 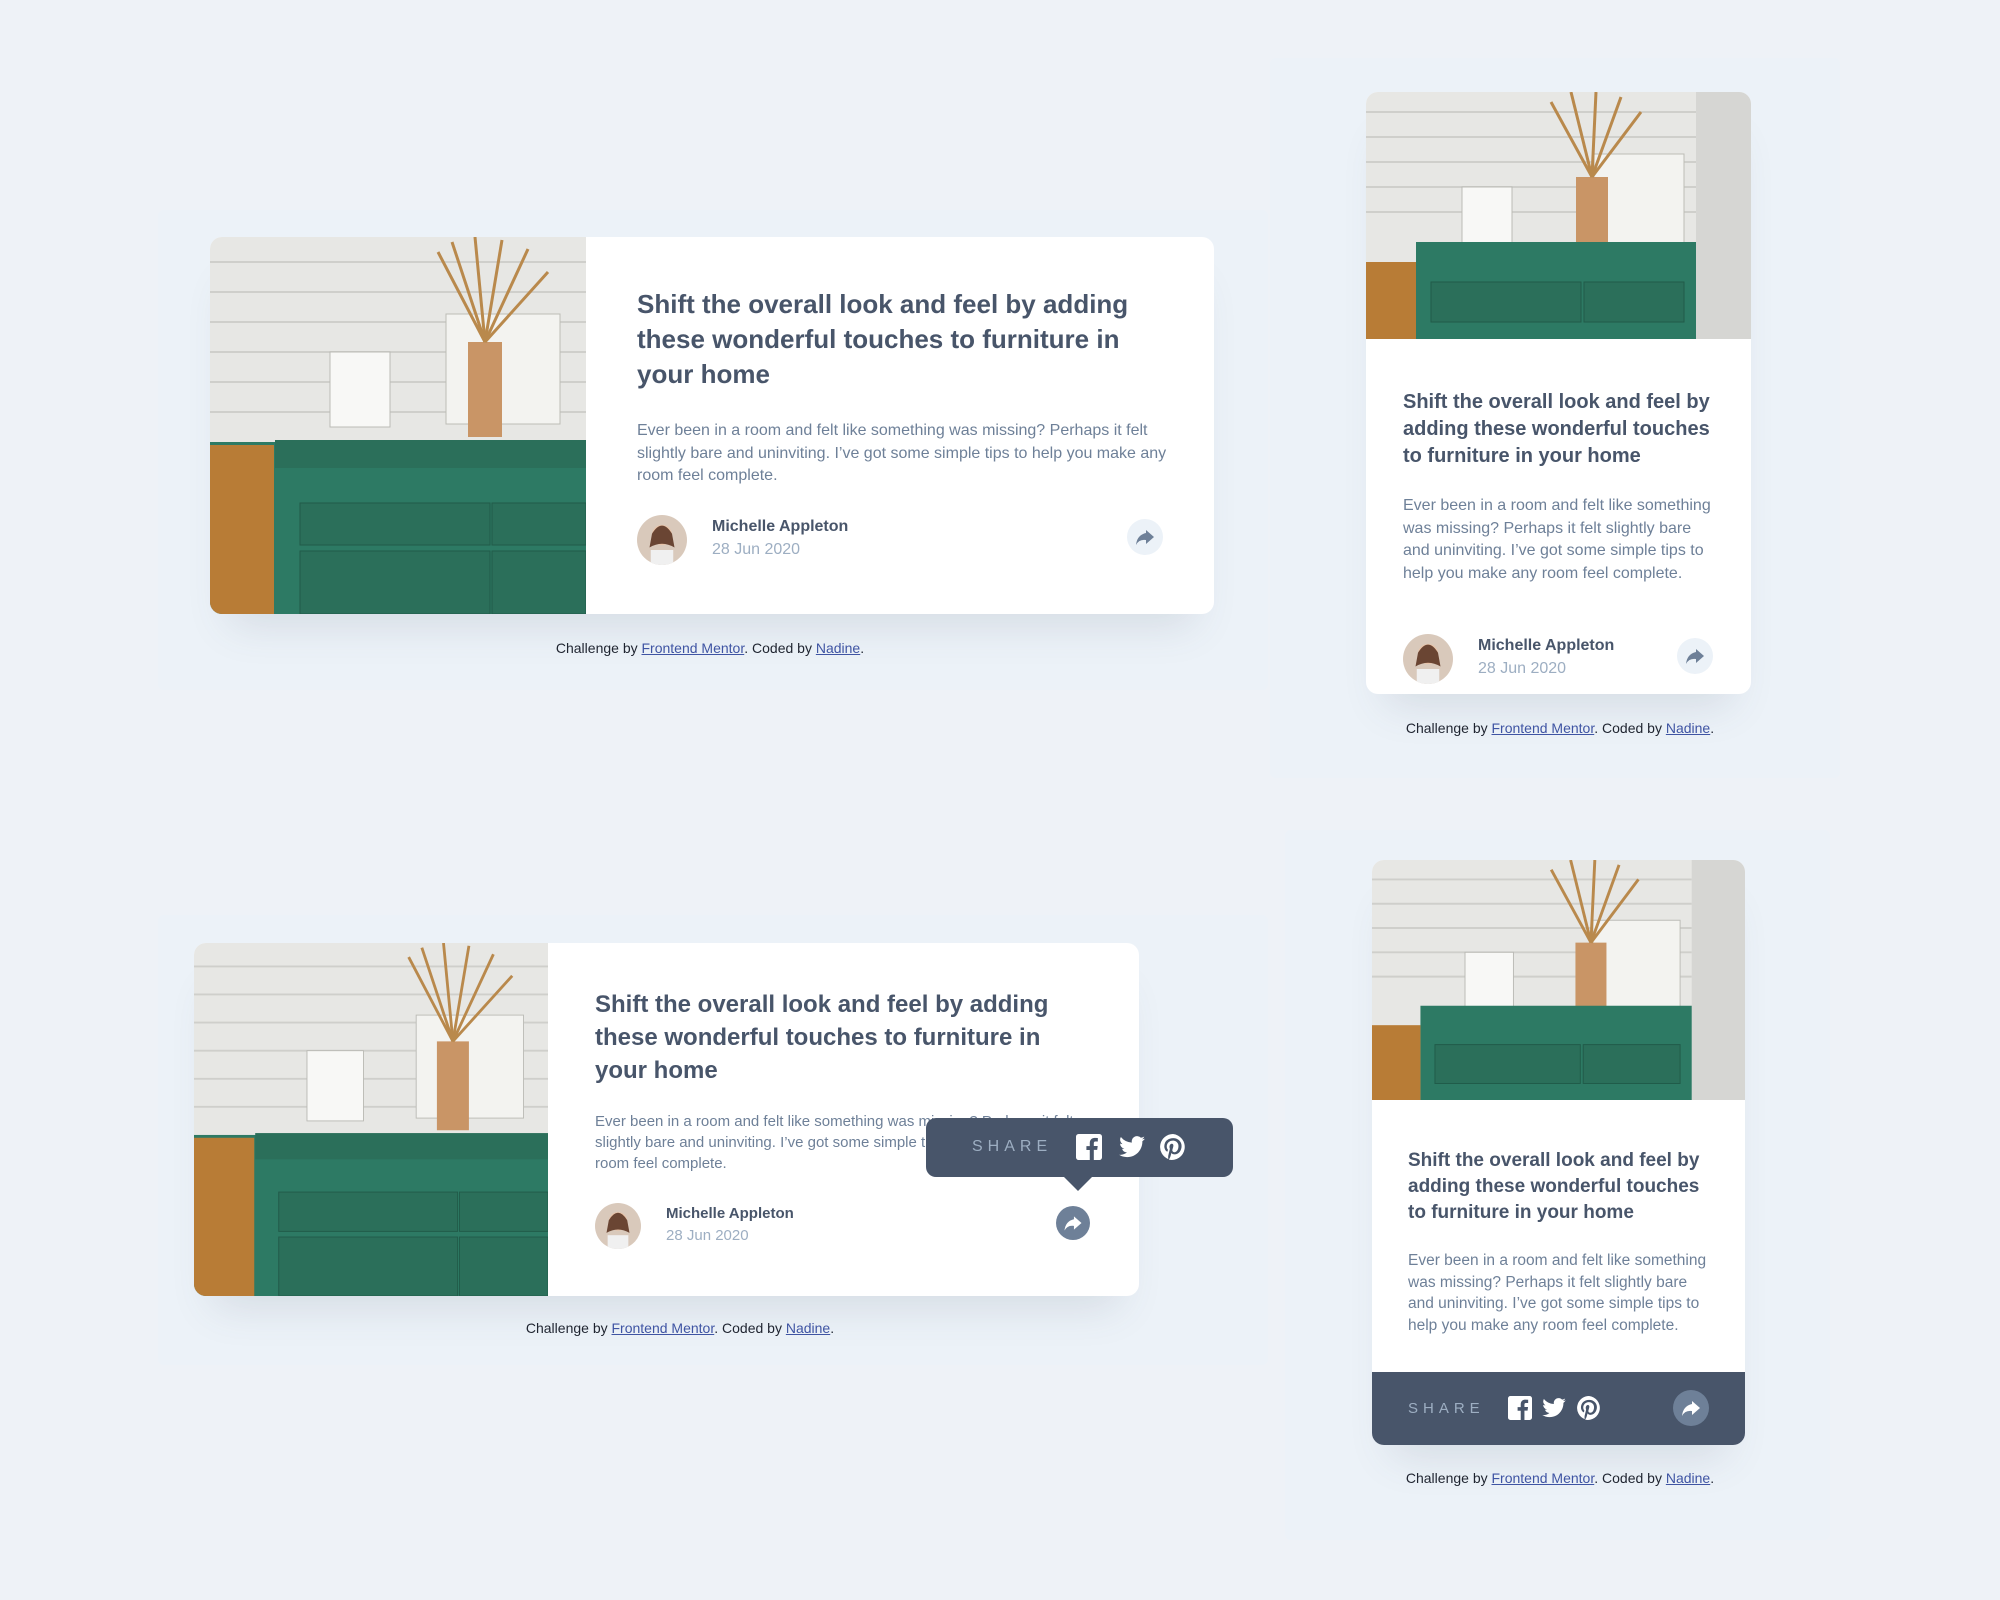 I want to click on share-bar: SHARE, so click(x=1558, y=1408).